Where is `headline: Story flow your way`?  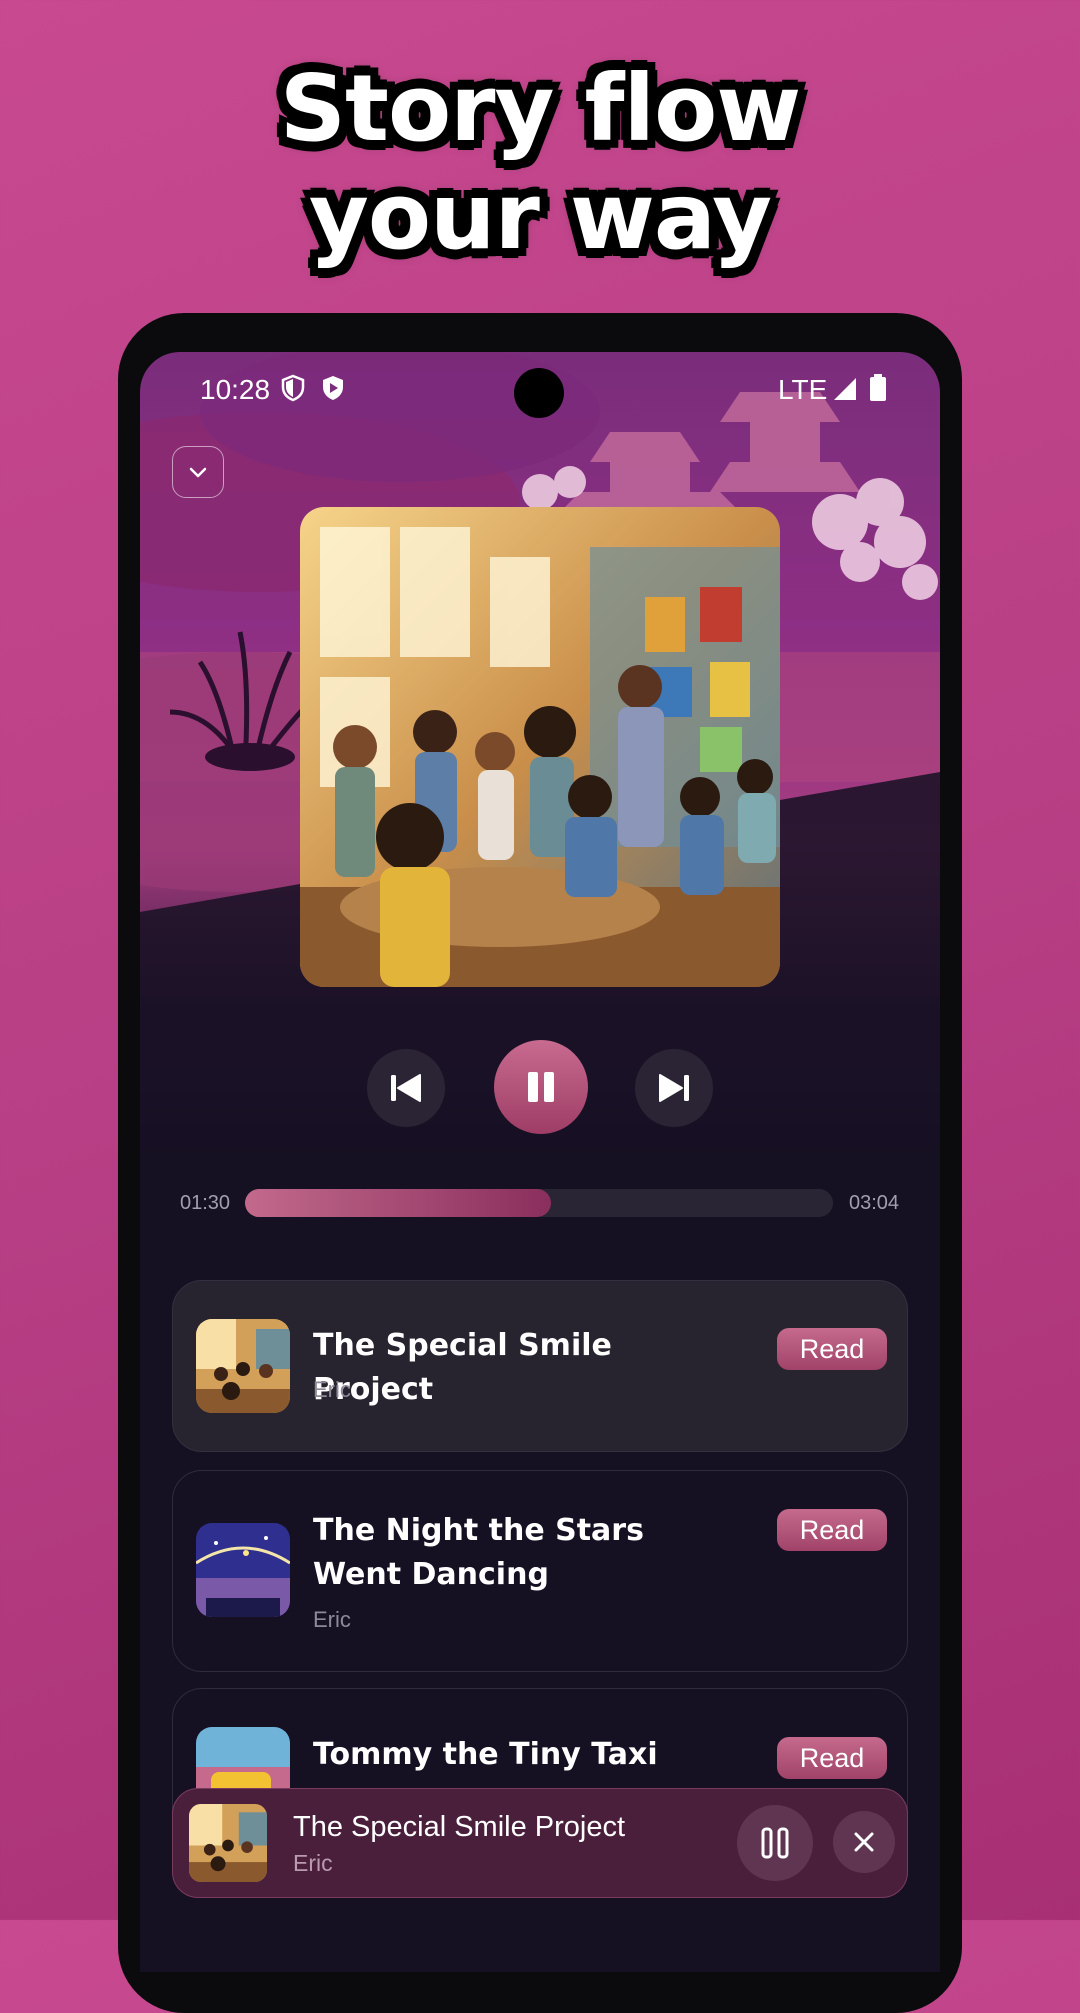
headline: Story flow your way is located at coordinates (540, 163).